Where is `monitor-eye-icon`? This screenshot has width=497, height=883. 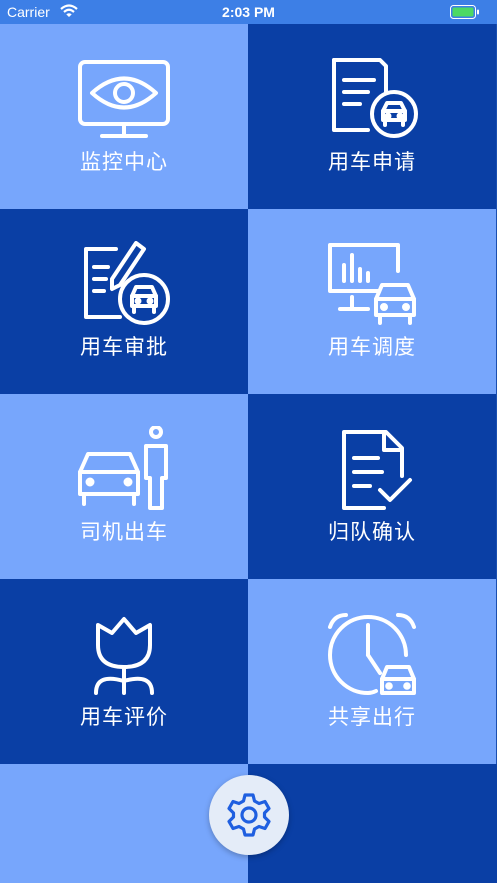
monitor-eye-icon is located at coordinates (124, 99).